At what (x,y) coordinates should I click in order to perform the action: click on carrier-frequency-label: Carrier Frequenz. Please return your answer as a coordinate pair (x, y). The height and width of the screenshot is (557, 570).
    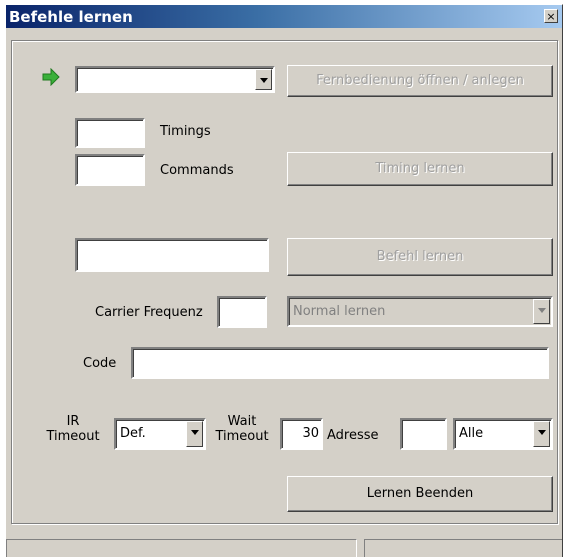
    Looking at the image, I should click on (149, 312).